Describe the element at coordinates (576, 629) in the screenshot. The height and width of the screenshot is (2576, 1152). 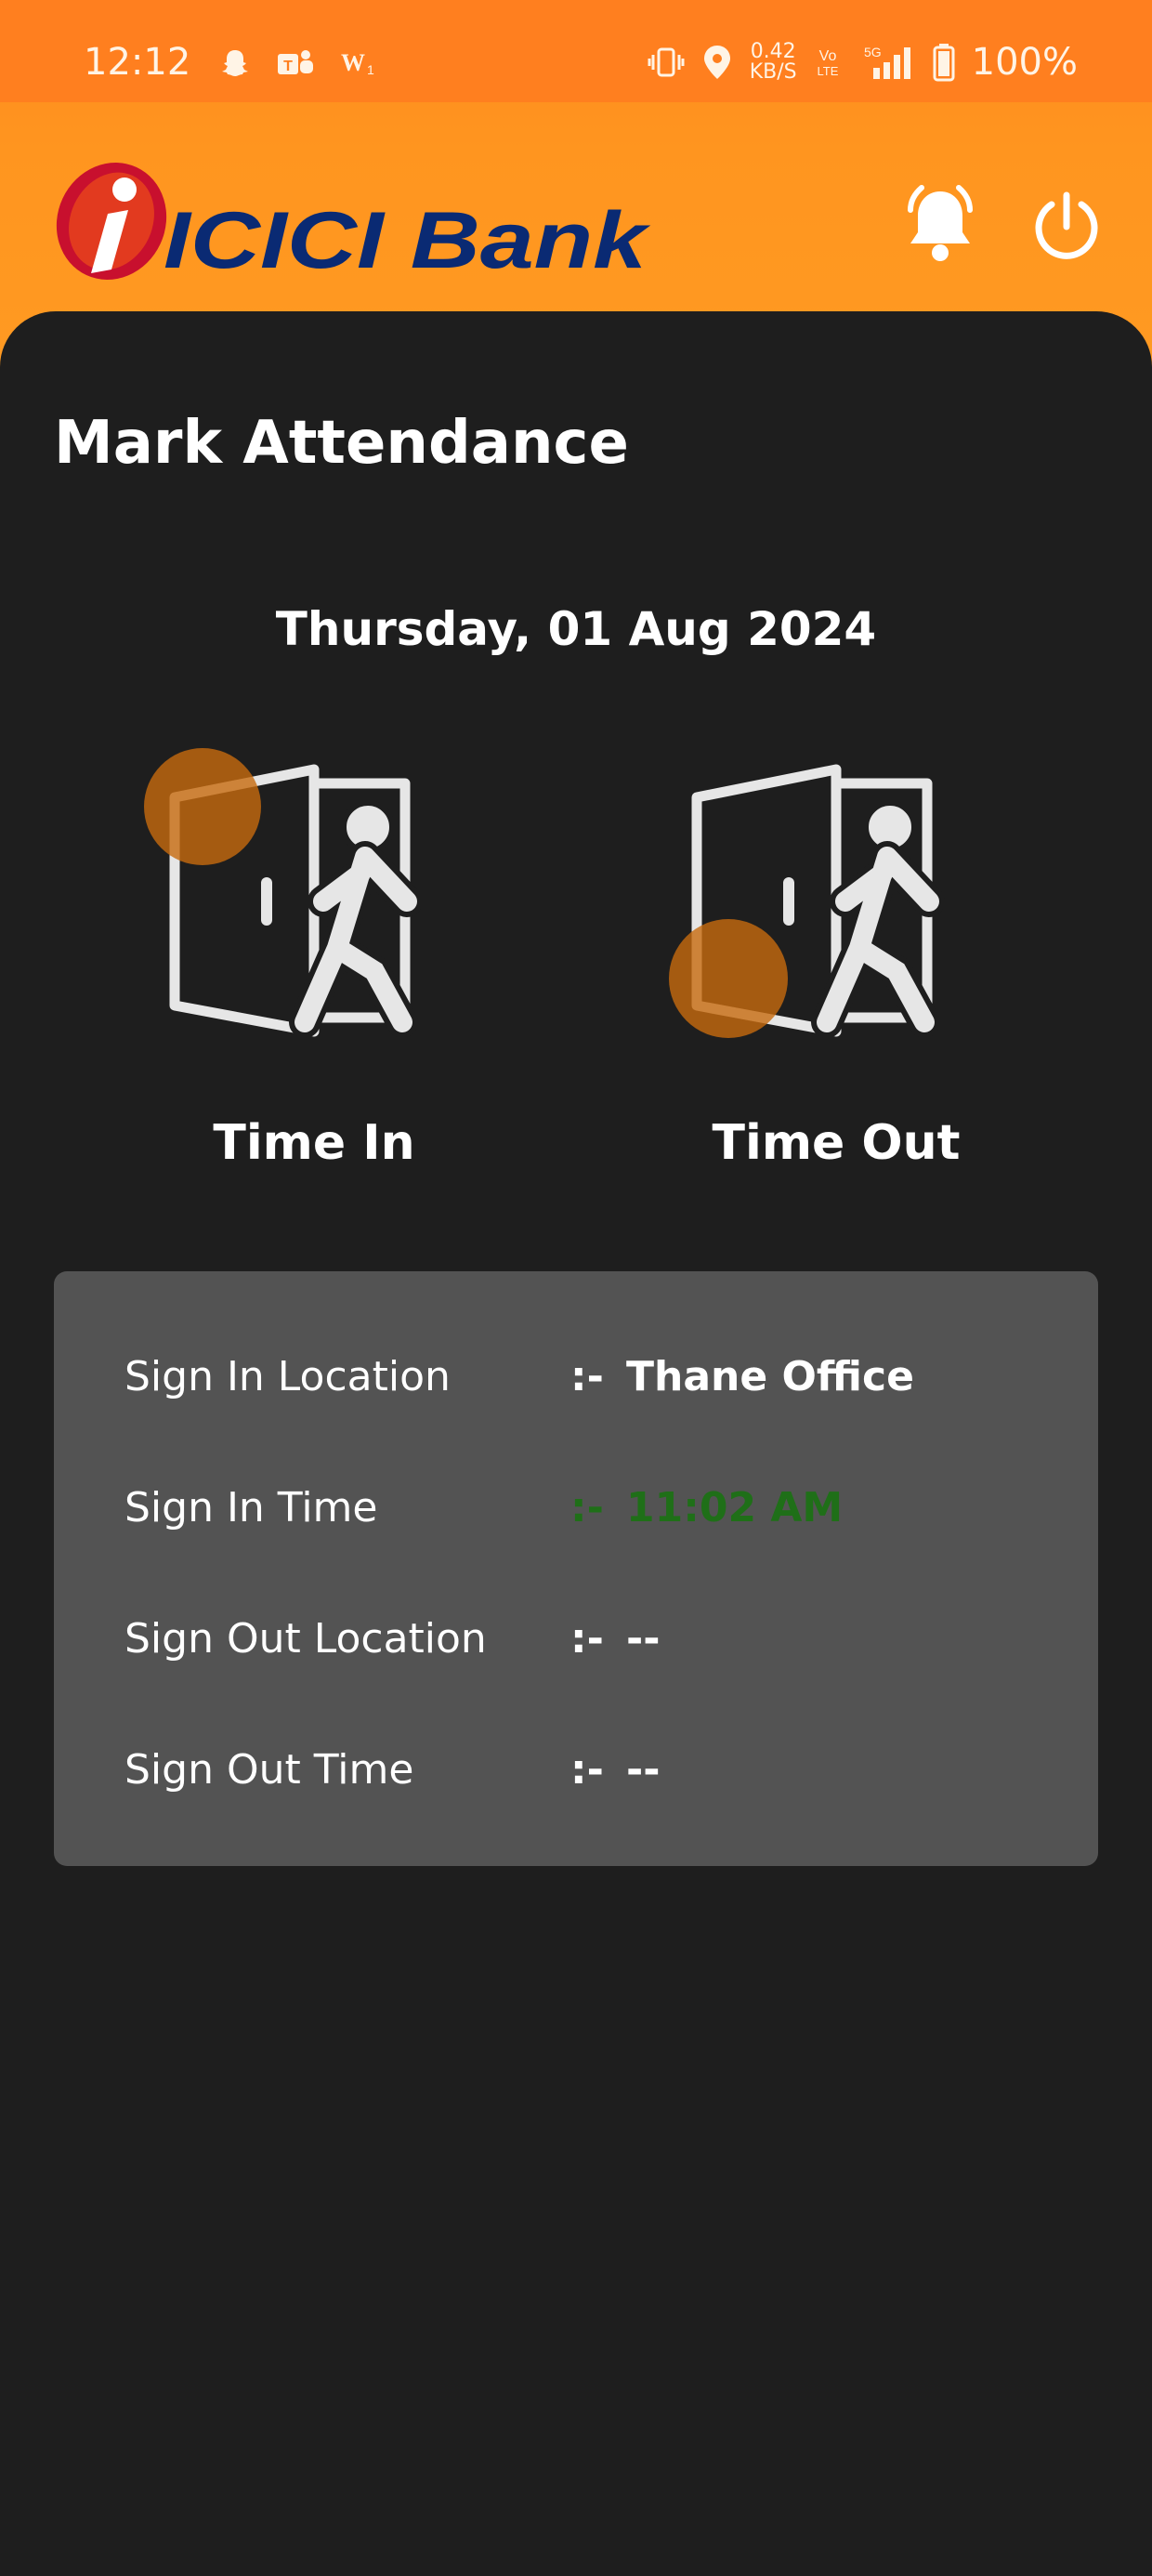
I see `current-date: Thursday, 01 Aug 2024` at that location.